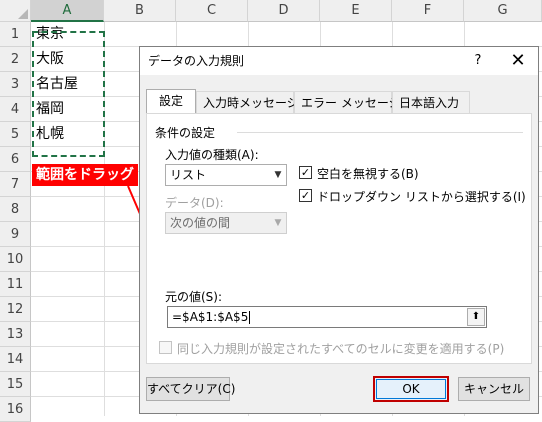 The height and width of the screenshot is (422, 542). I want to click on row-header-12: 12, so click(15, 309).